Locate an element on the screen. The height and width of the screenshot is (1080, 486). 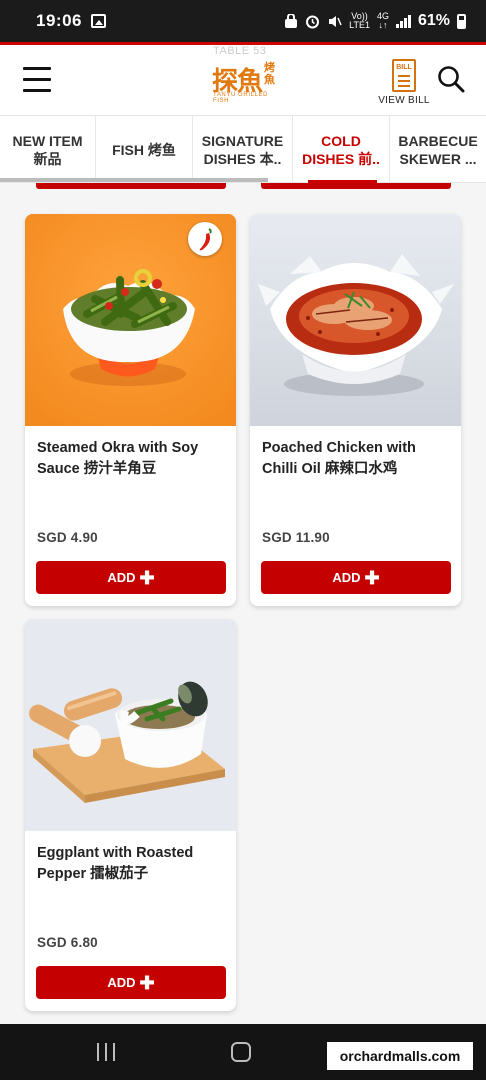
volte-indicator: Vo)) LTE1 is located at coordinates (359, 20).